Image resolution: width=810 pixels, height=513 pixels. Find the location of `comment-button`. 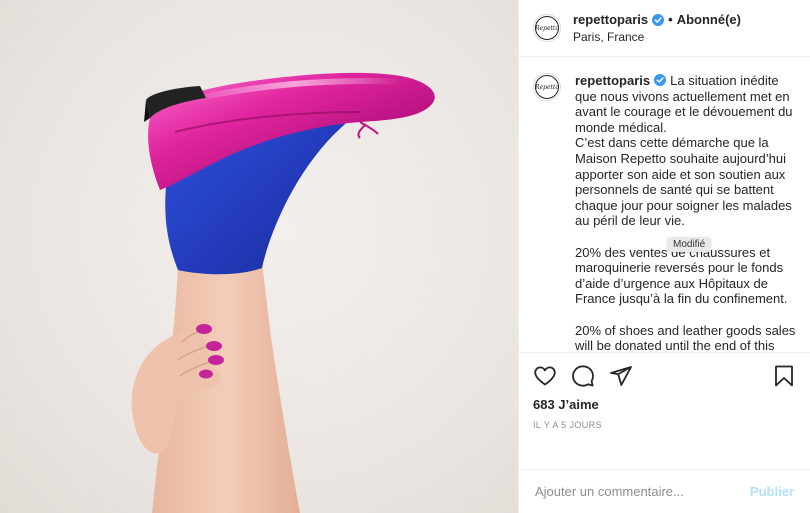

comment-button is located at coordinates (583, 376).